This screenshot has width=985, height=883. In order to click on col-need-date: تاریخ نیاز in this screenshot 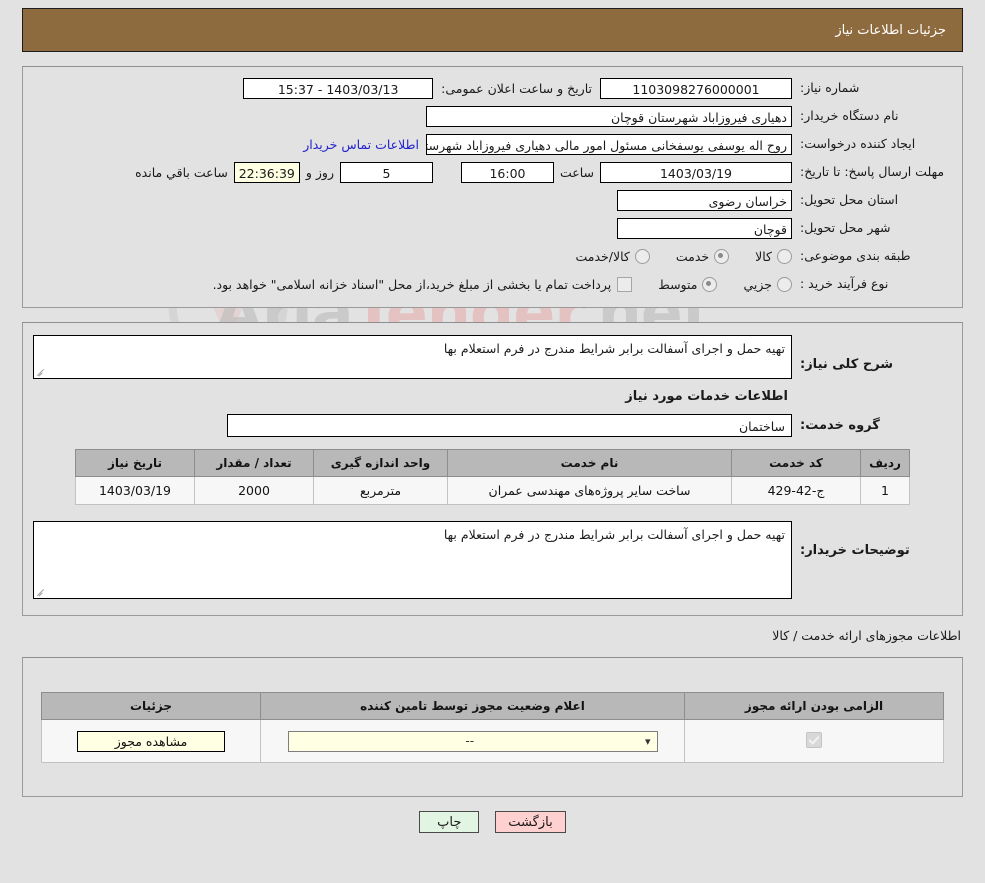, I will do `click(135, 463)`.